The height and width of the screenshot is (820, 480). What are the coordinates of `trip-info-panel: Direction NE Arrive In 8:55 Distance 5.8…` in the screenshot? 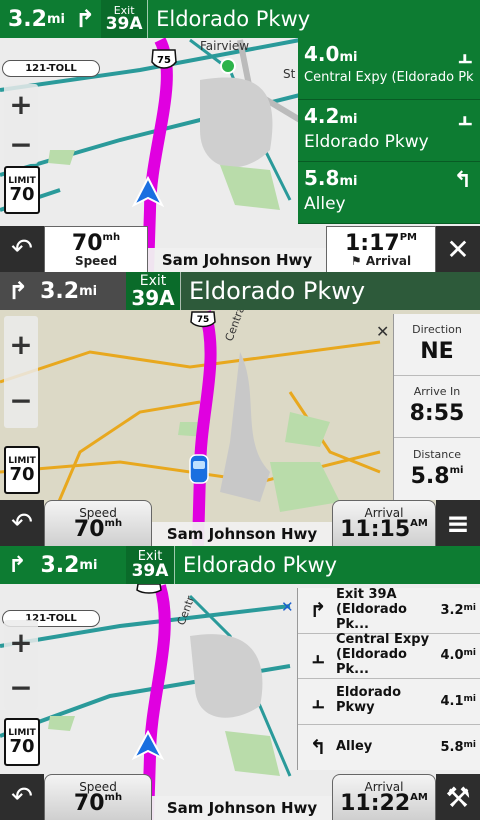 It's located at (436, 407).